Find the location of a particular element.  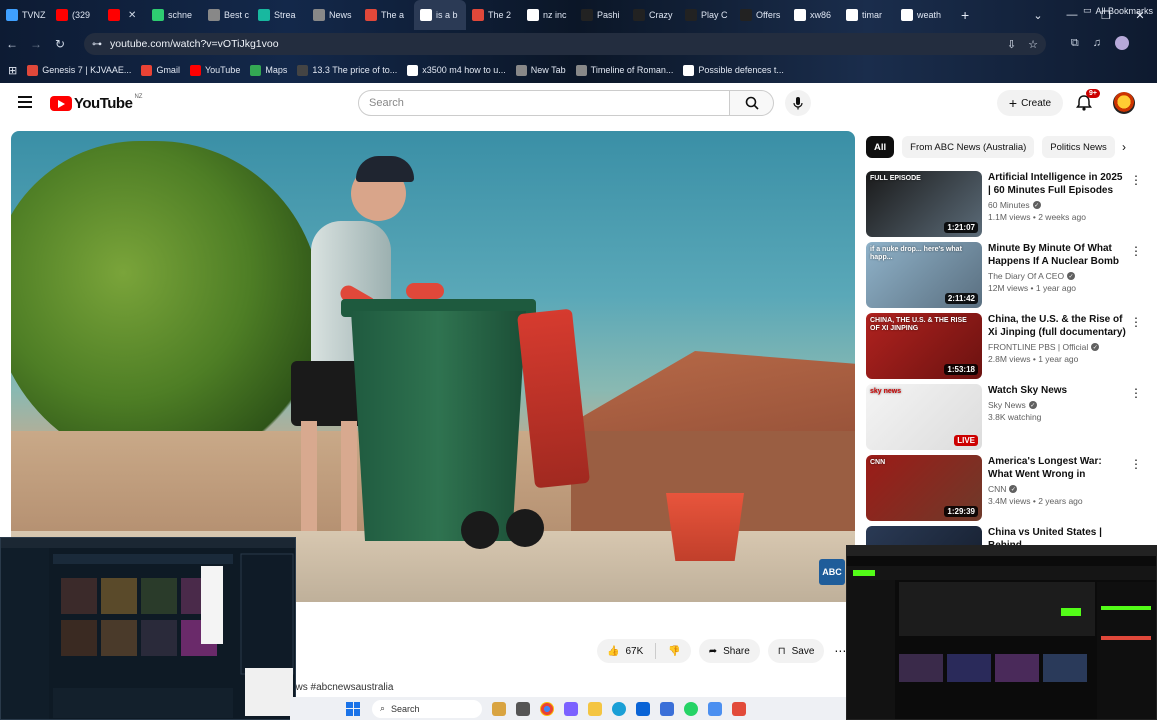

edge-icon is located at coordinates (619, 708).